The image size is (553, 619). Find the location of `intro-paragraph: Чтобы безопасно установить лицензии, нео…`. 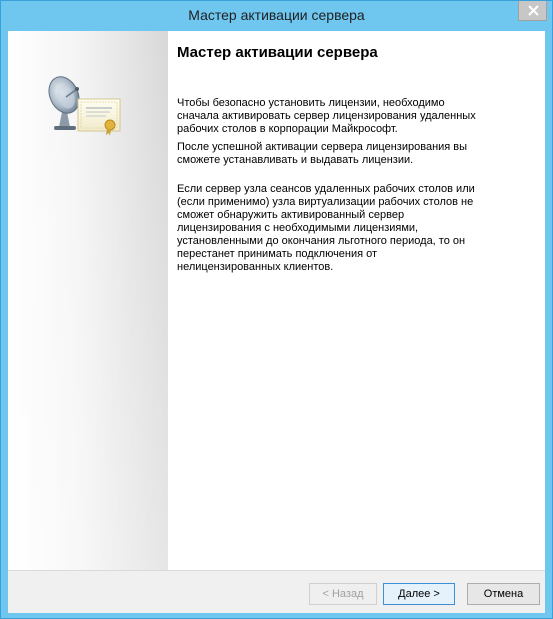

intro-paragraph: Чтобы безопасно установить лицензии, нео… is located at coordinates (326, 116).